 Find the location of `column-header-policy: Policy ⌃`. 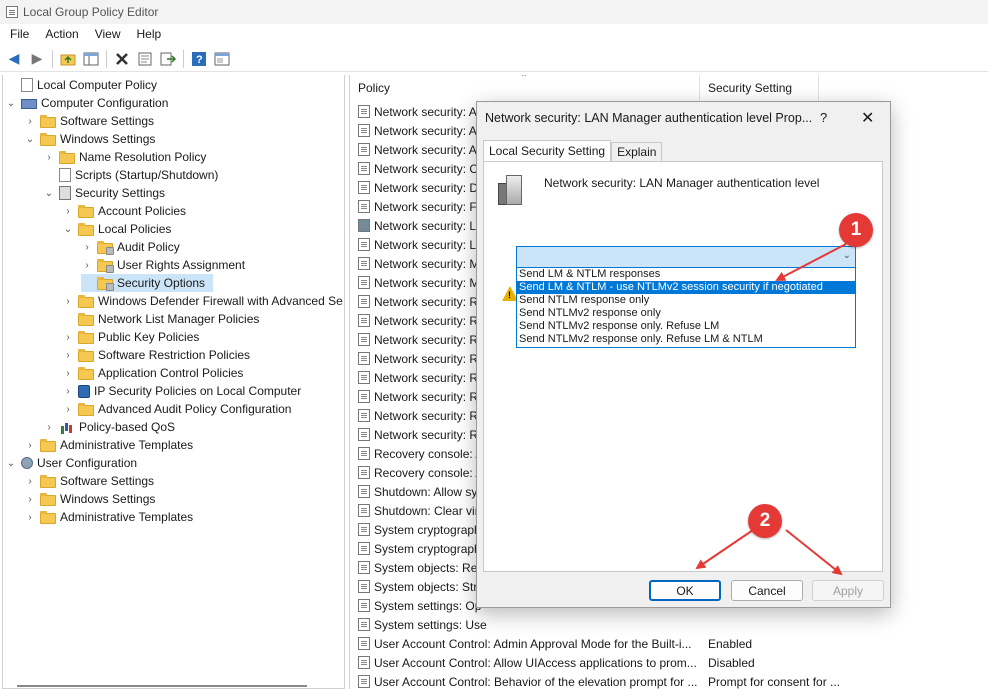

column-header-policy: Policy ⌃ is located at coordinates (525, 88).